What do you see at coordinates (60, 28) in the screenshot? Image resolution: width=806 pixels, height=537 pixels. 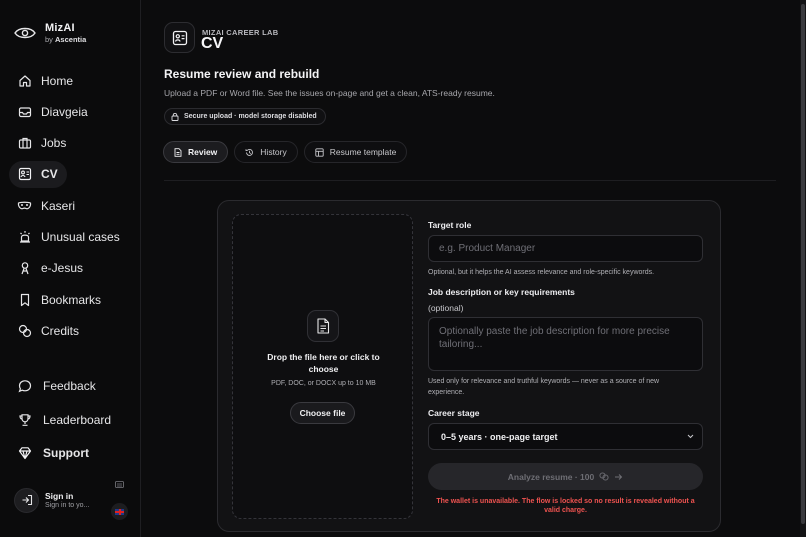 I see `brand-name: MizAI` at bounding box center [60, 28].